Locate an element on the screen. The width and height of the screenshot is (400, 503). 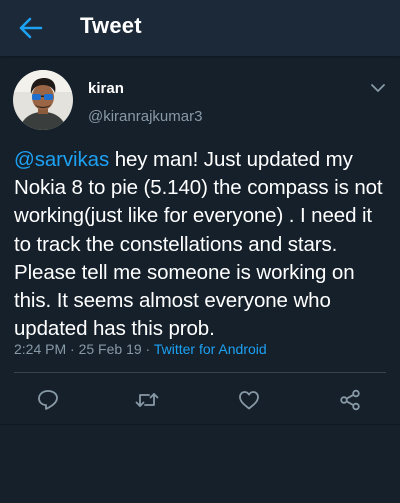
retweet-icon is located at coordinates (147, 400).